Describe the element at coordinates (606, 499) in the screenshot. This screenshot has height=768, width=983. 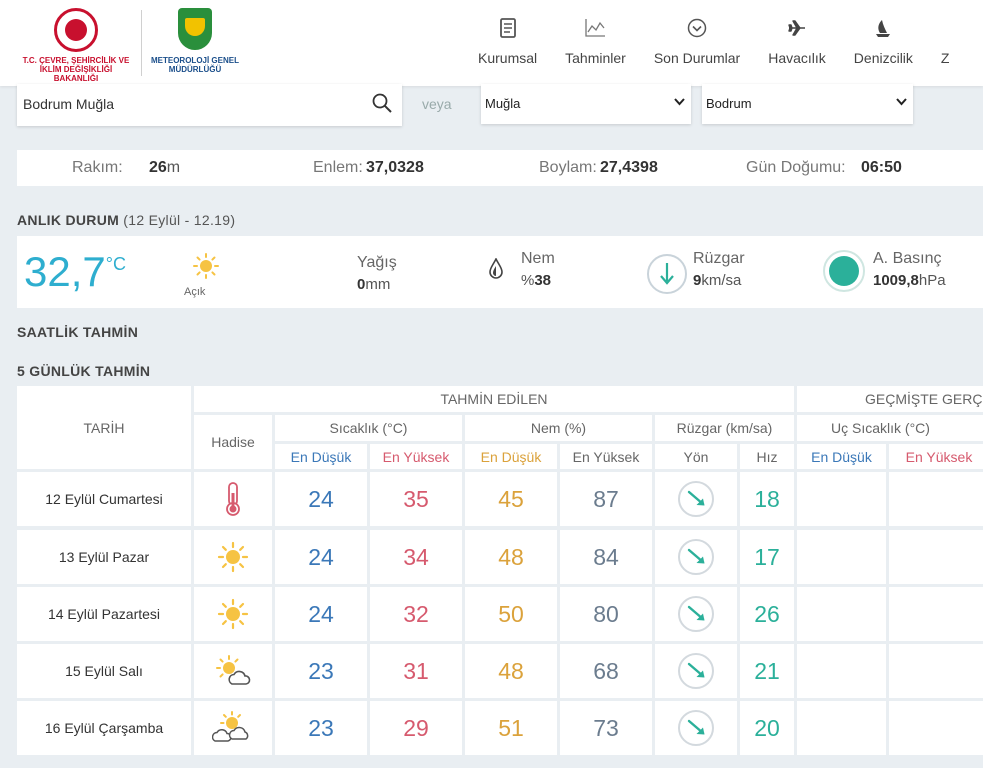
I see `row-hum-high: 87` at that location.